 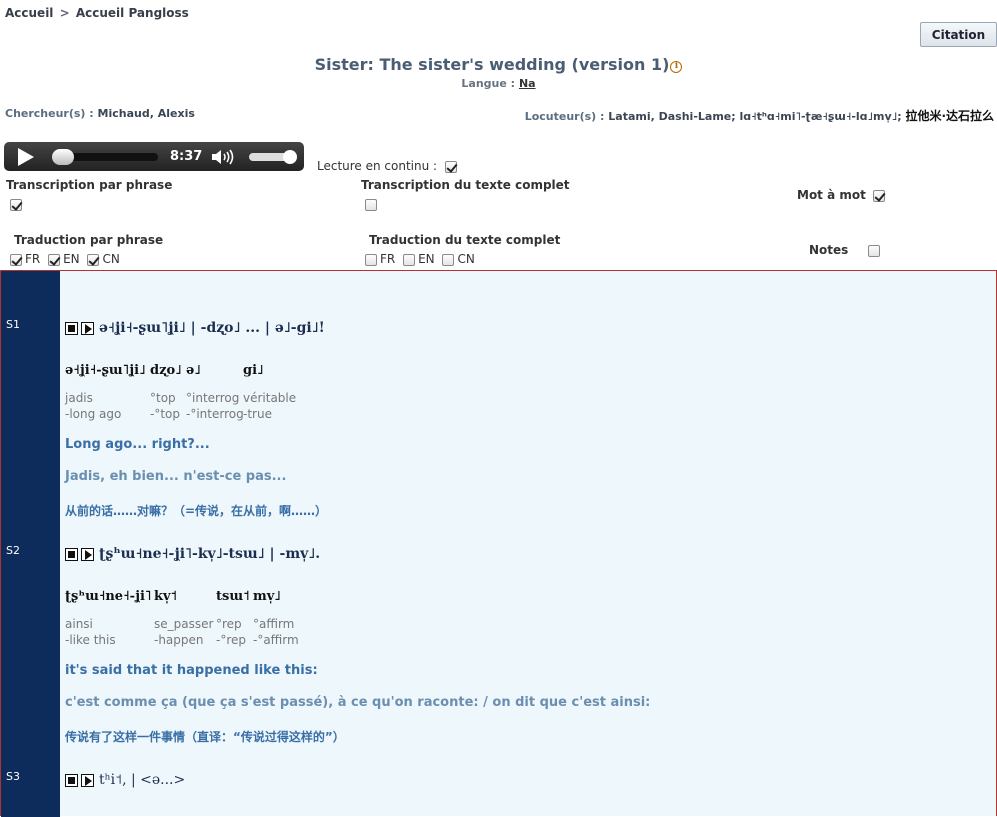 What do you see at coordinates (79, 398) in the screenshot?
I see `word-gloss-fr: jadis` at bounding box center [79, 398].